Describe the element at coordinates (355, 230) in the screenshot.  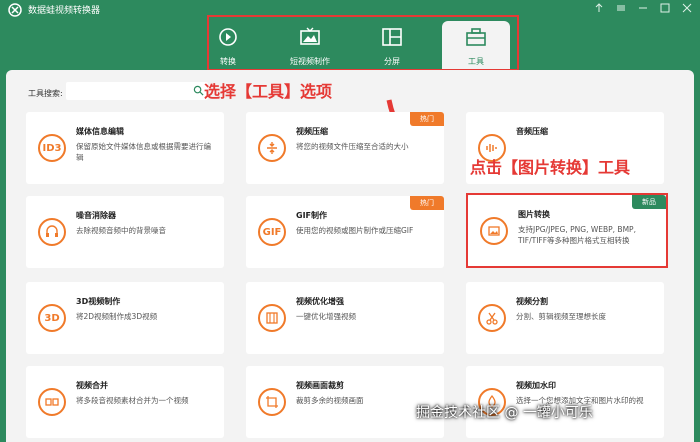
I see `tool-desc: 使用您的视频或图片制作或压缩GIF` at that location.